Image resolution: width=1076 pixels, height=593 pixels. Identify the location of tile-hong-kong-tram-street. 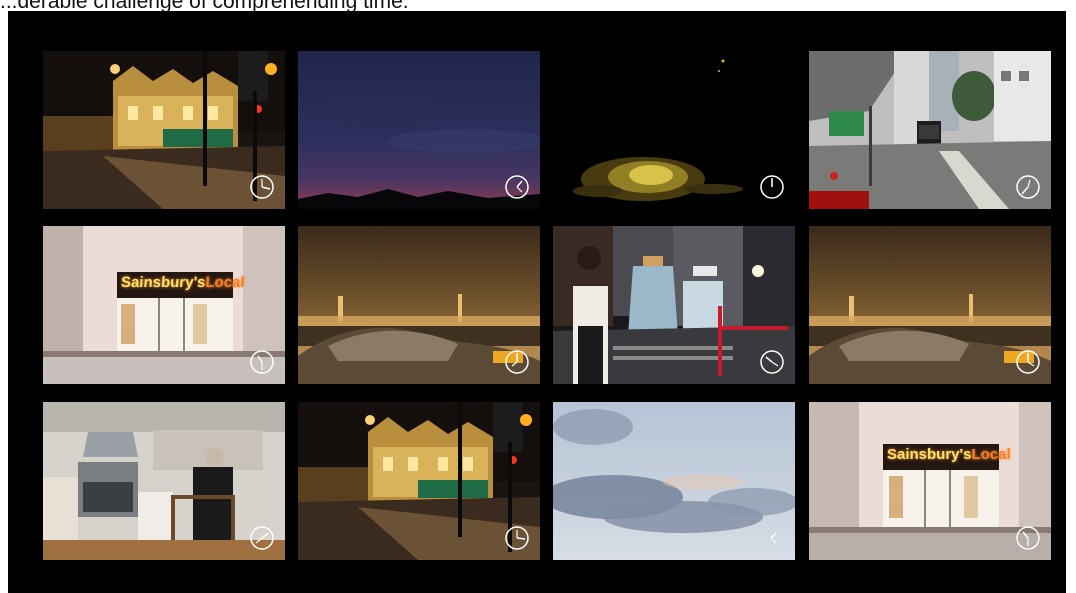
(930, 130).